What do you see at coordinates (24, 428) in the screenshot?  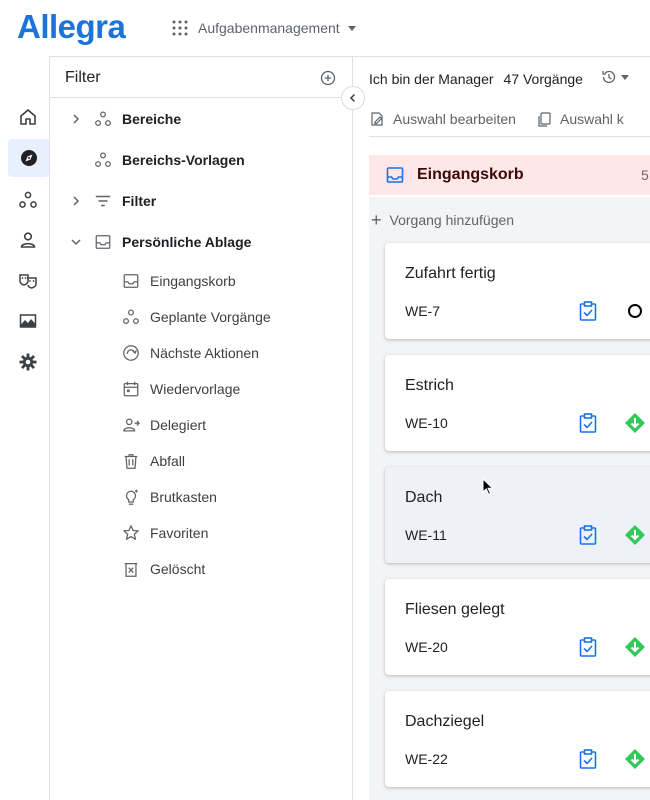 I see `nav-rail` at bounding box center [24, 428].